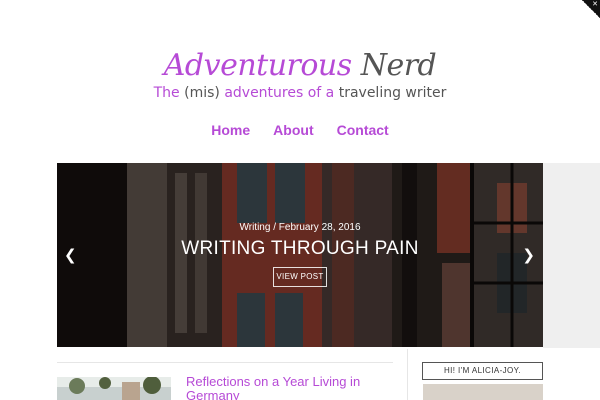 This screenshot has width=600, height=400. Describe the element at coordinates (595, 4) in the screenshot. I see `close-icon: ✕` at that location.